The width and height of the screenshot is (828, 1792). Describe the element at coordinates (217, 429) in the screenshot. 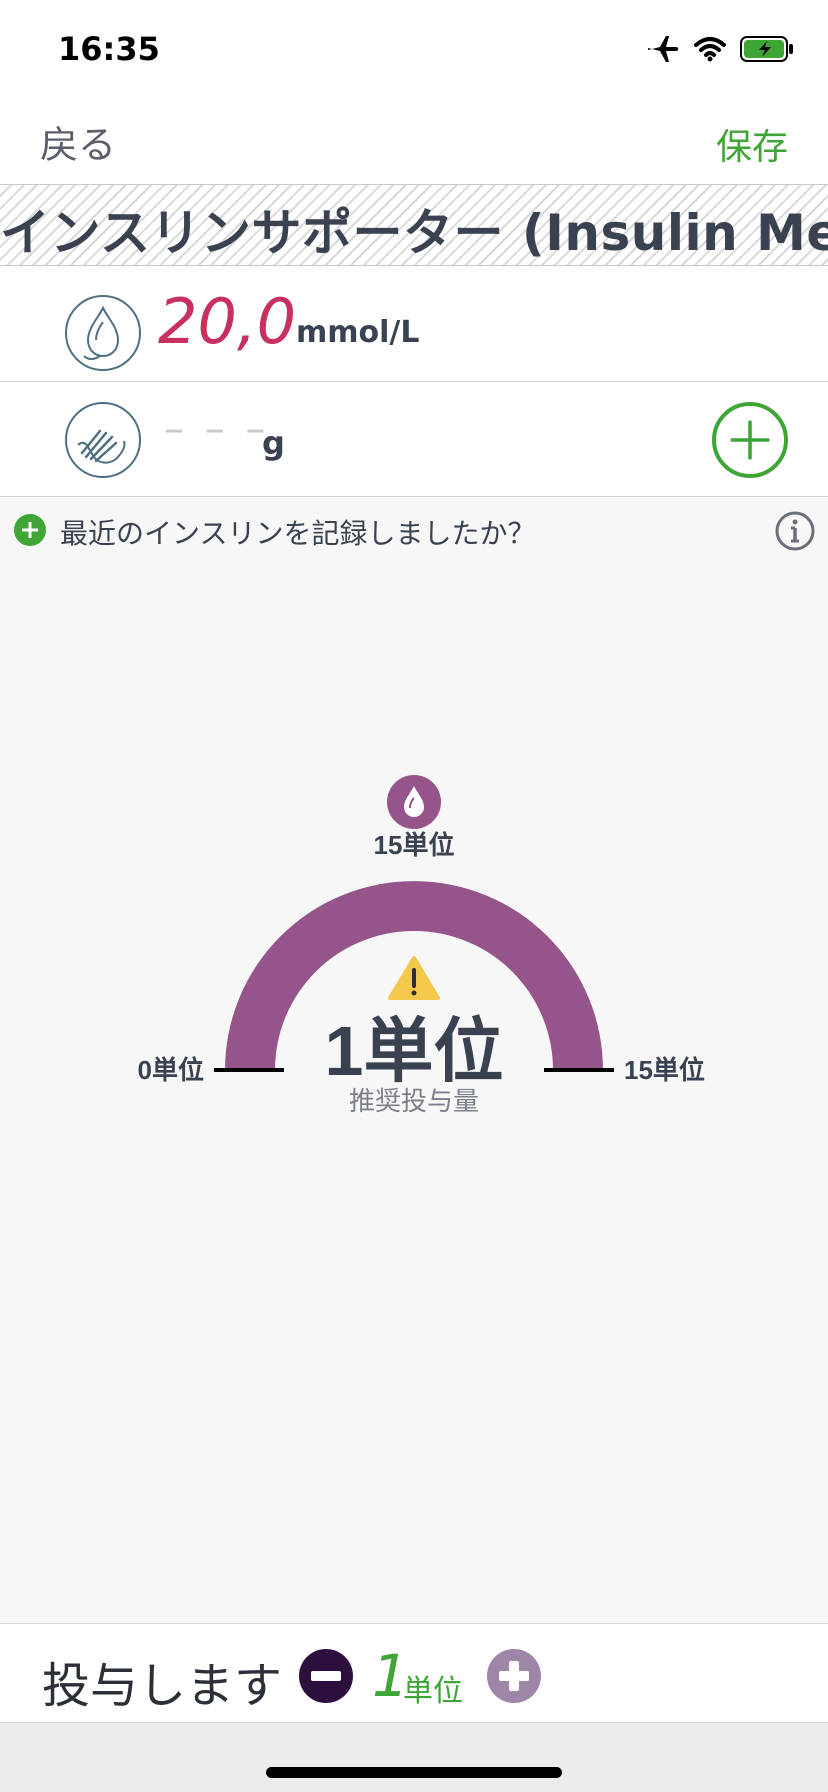

I see `carbs-value: – – –` at that location.